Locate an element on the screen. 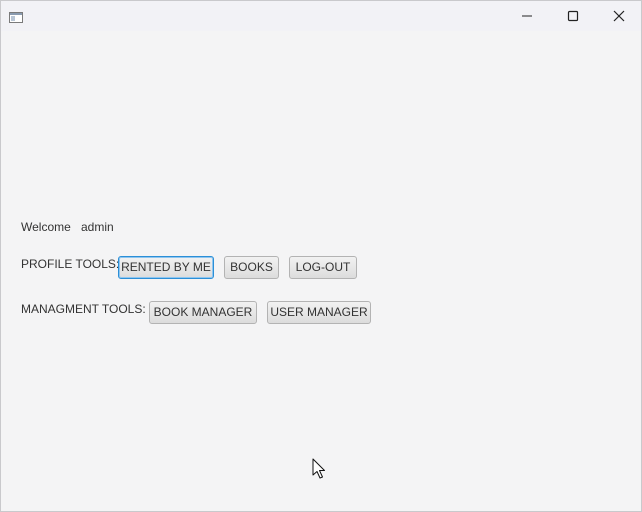 This screenshot has width=642, height=512. profile-tools-label: PROFILE TOOLS: is located at coordinates (70, 264).